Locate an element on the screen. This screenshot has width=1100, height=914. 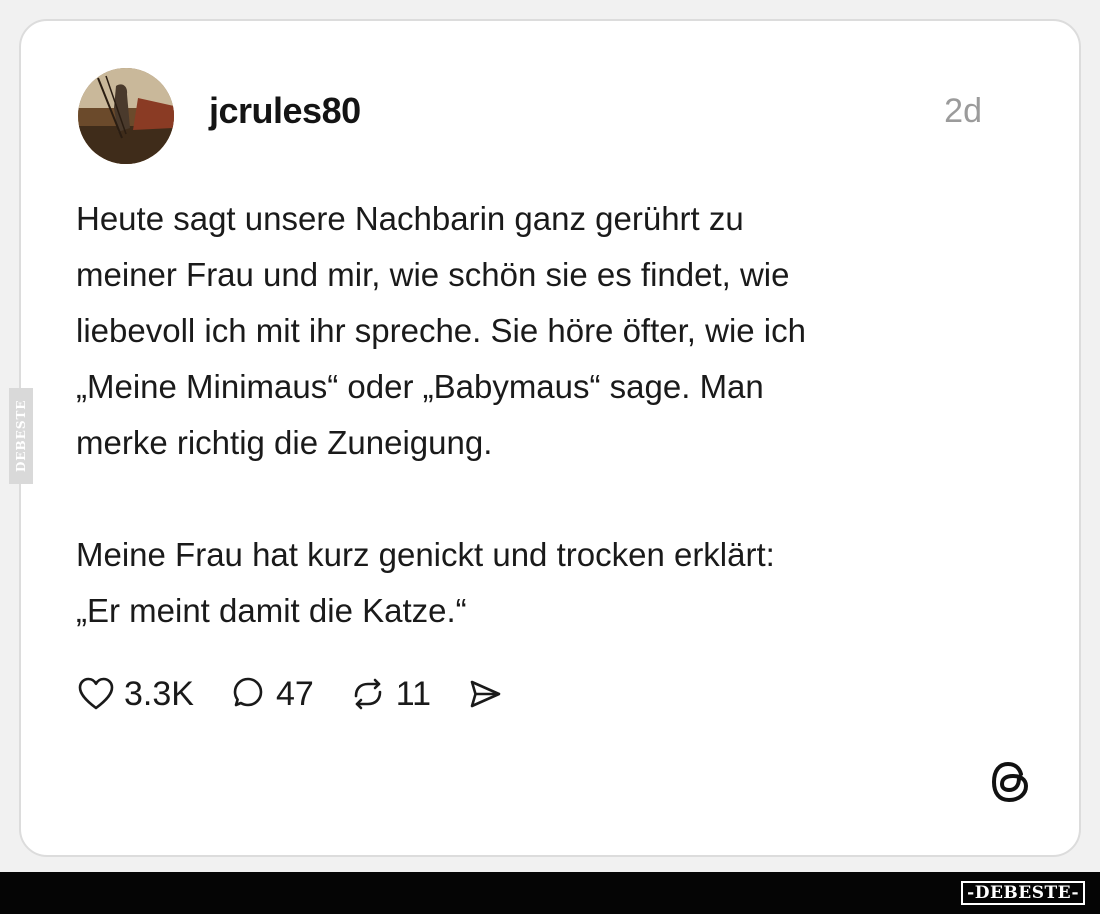
send-icon is located at coordinates (485, 694).